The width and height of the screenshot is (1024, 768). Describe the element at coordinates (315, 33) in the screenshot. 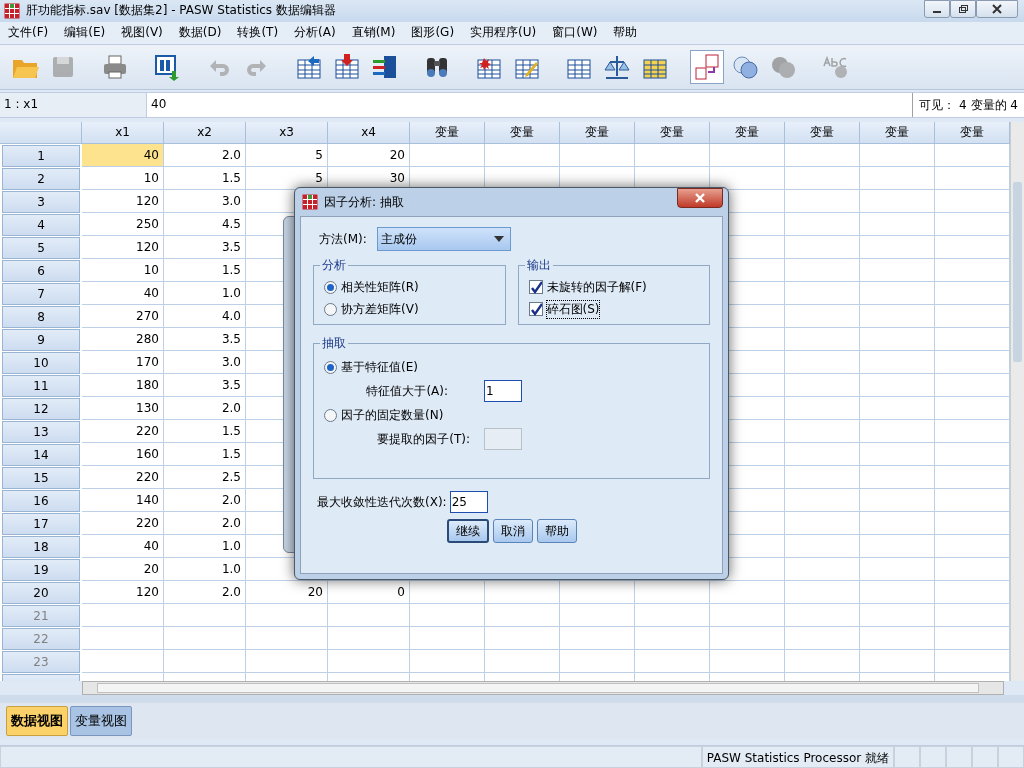

I see `menu-item: 分析(A)` at that location.